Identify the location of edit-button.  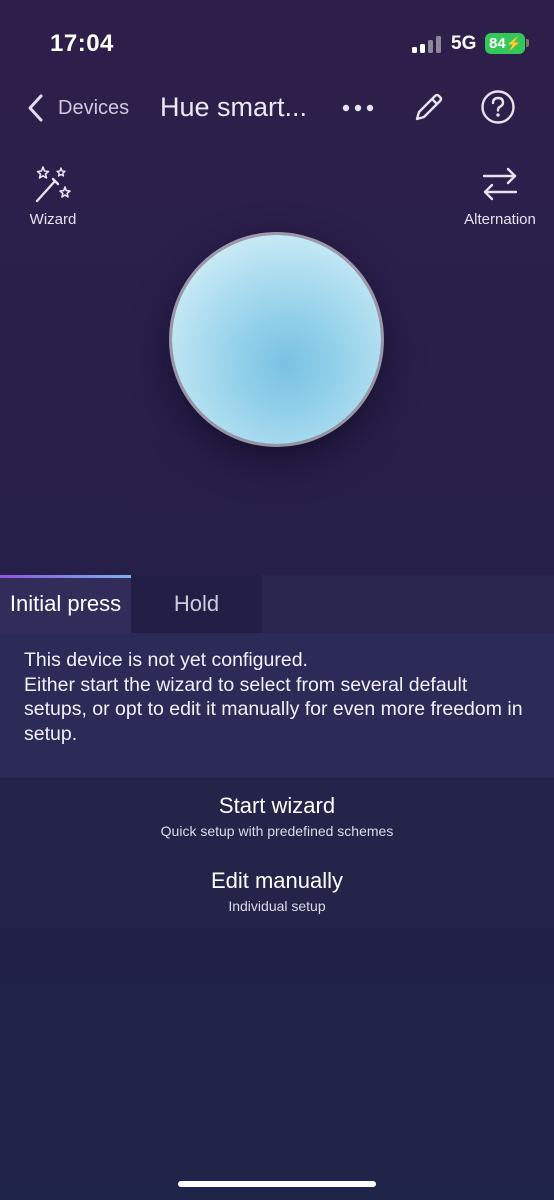
(428, 108).